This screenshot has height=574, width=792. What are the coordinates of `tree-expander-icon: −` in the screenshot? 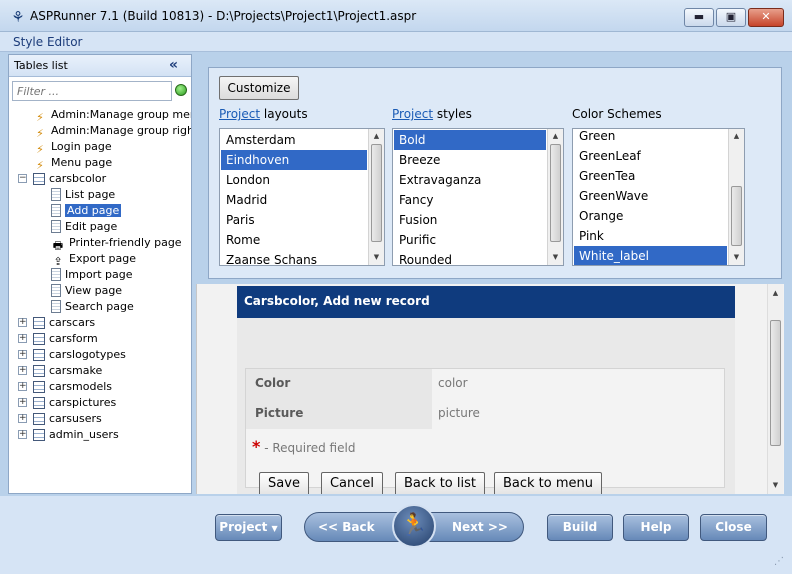 It's located at (22, 178).